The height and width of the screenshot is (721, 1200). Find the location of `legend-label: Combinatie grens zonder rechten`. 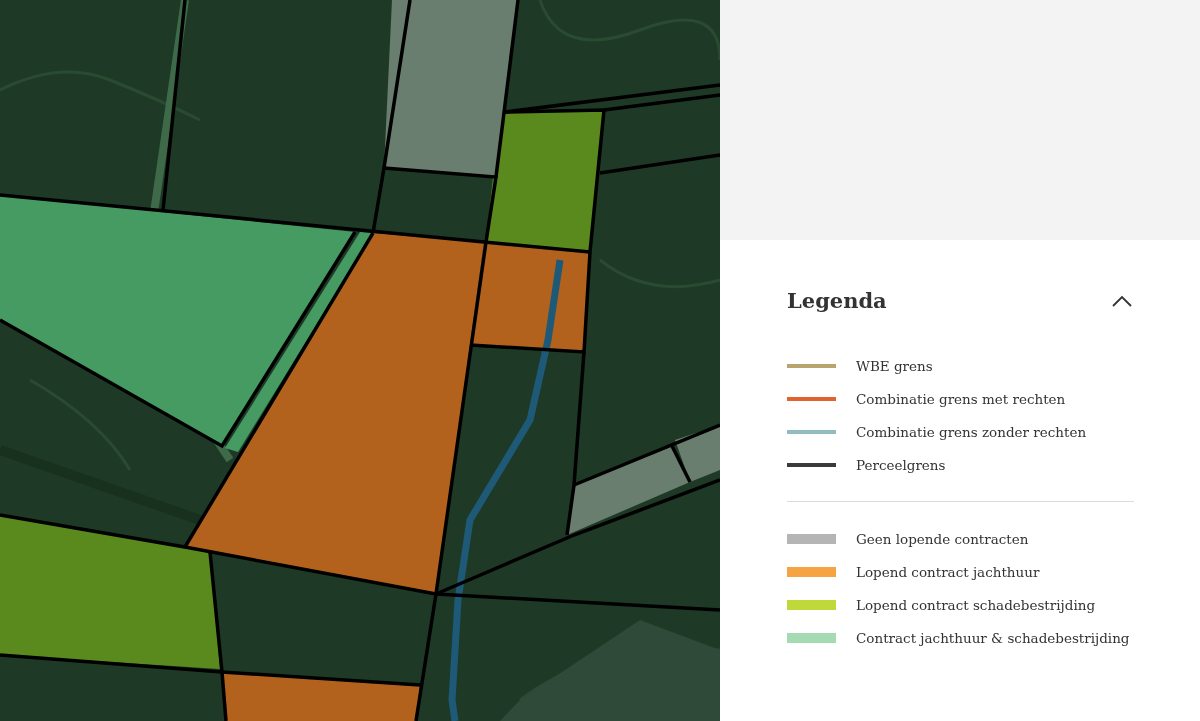

legend-label: Combinatie grens zonder rechten is located at coordinates (971, 431).